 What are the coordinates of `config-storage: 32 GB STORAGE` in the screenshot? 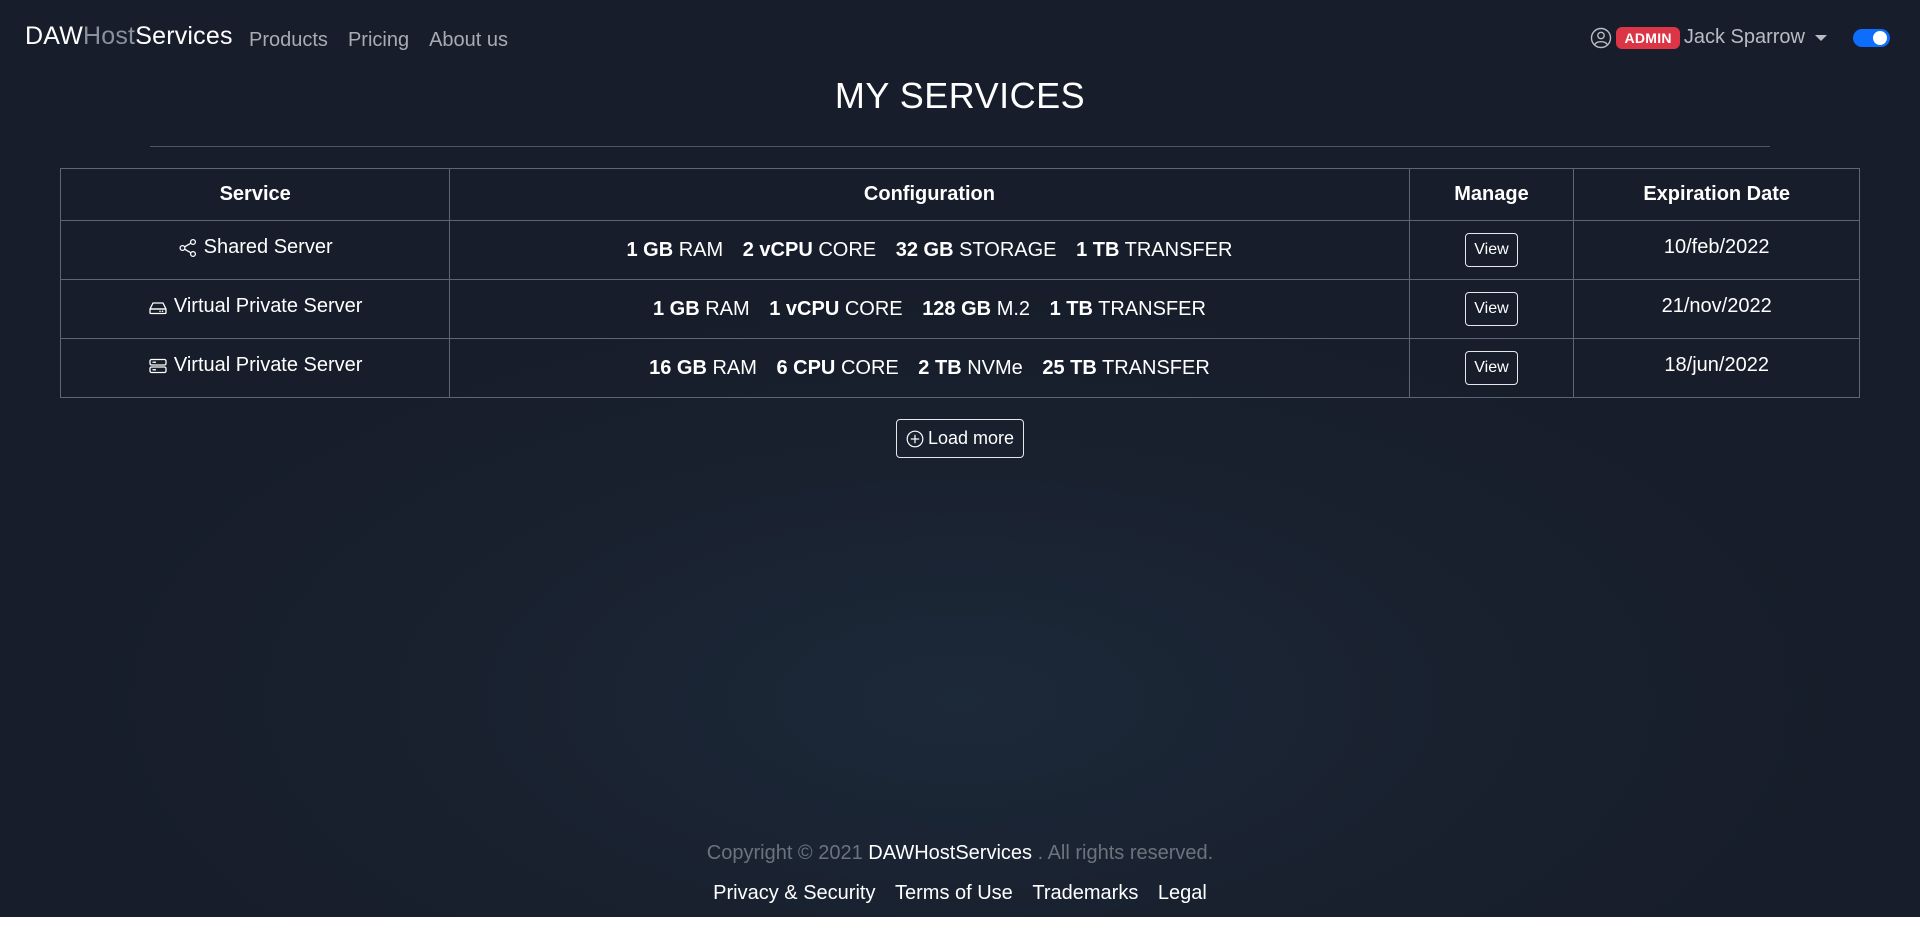 It's located at (976, 250).